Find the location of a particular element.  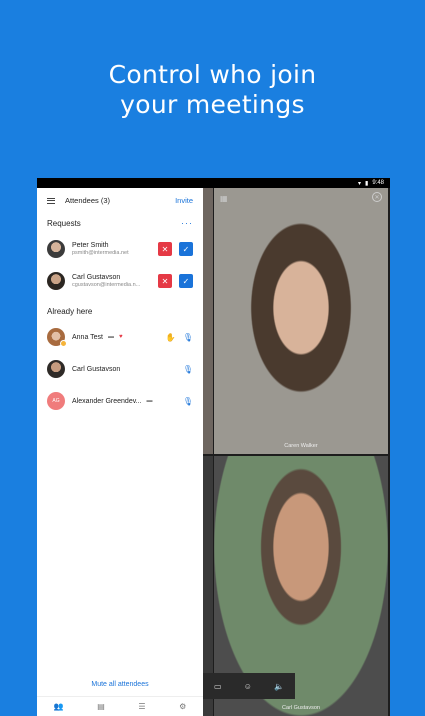

attendee-row: Carl Gustavson 🎙 is located at coordinates (120, 369).